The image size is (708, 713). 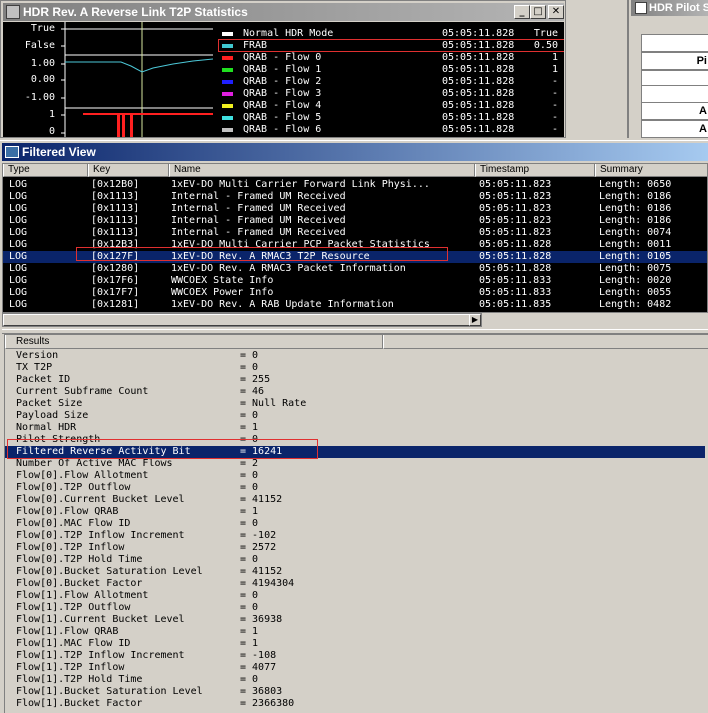 I want to click on legend-row: QRAB - Flow 5 05:05:11.828 -, so click(x=391, y=118).